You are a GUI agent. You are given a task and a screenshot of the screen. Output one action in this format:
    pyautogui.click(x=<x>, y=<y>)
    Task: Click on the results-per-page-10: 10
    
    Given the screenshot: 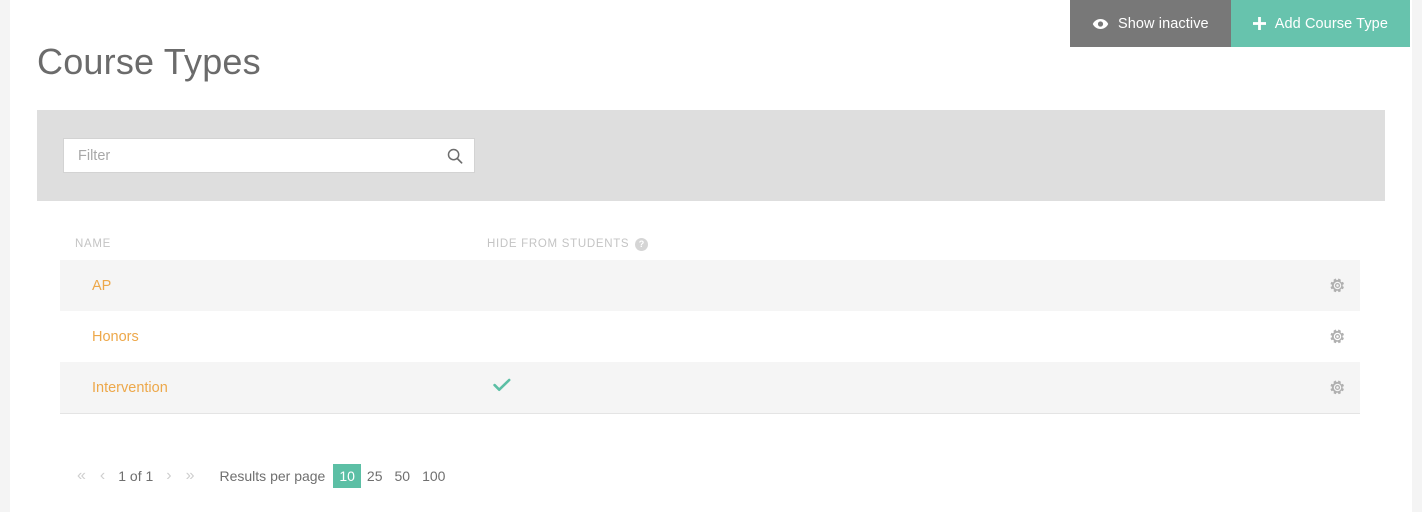 What is the action you would take?
    pyautogui.click(x=347, y=476)
    